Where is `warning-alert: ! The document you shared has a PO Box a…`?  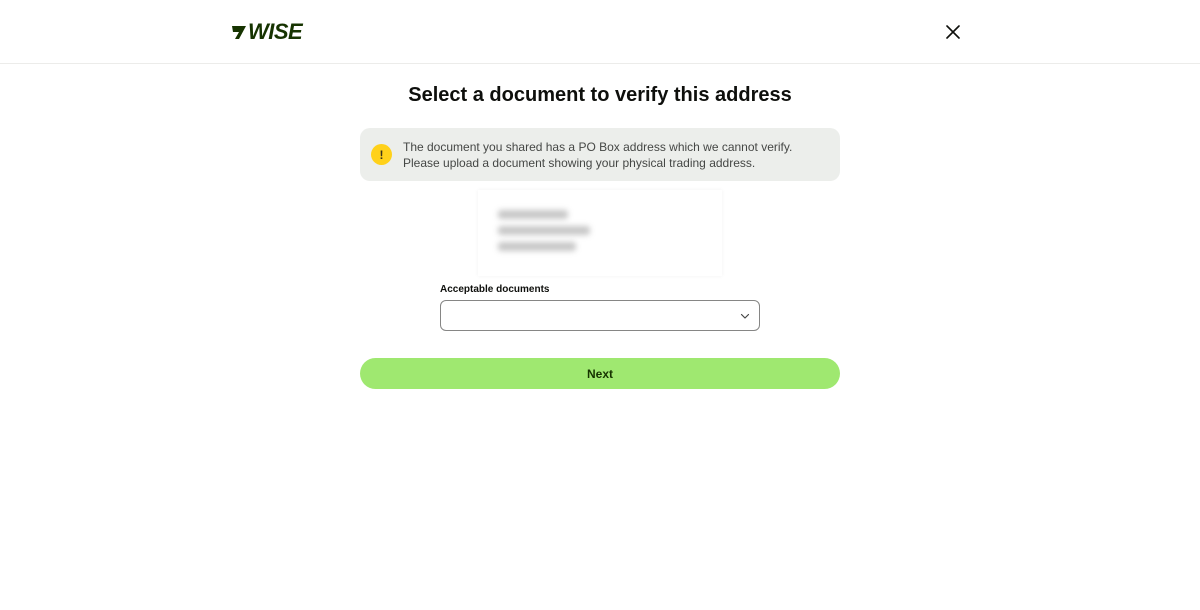 warning-alert: ! The document you shared has a PO Box a… is located at coordinates (600, 154).